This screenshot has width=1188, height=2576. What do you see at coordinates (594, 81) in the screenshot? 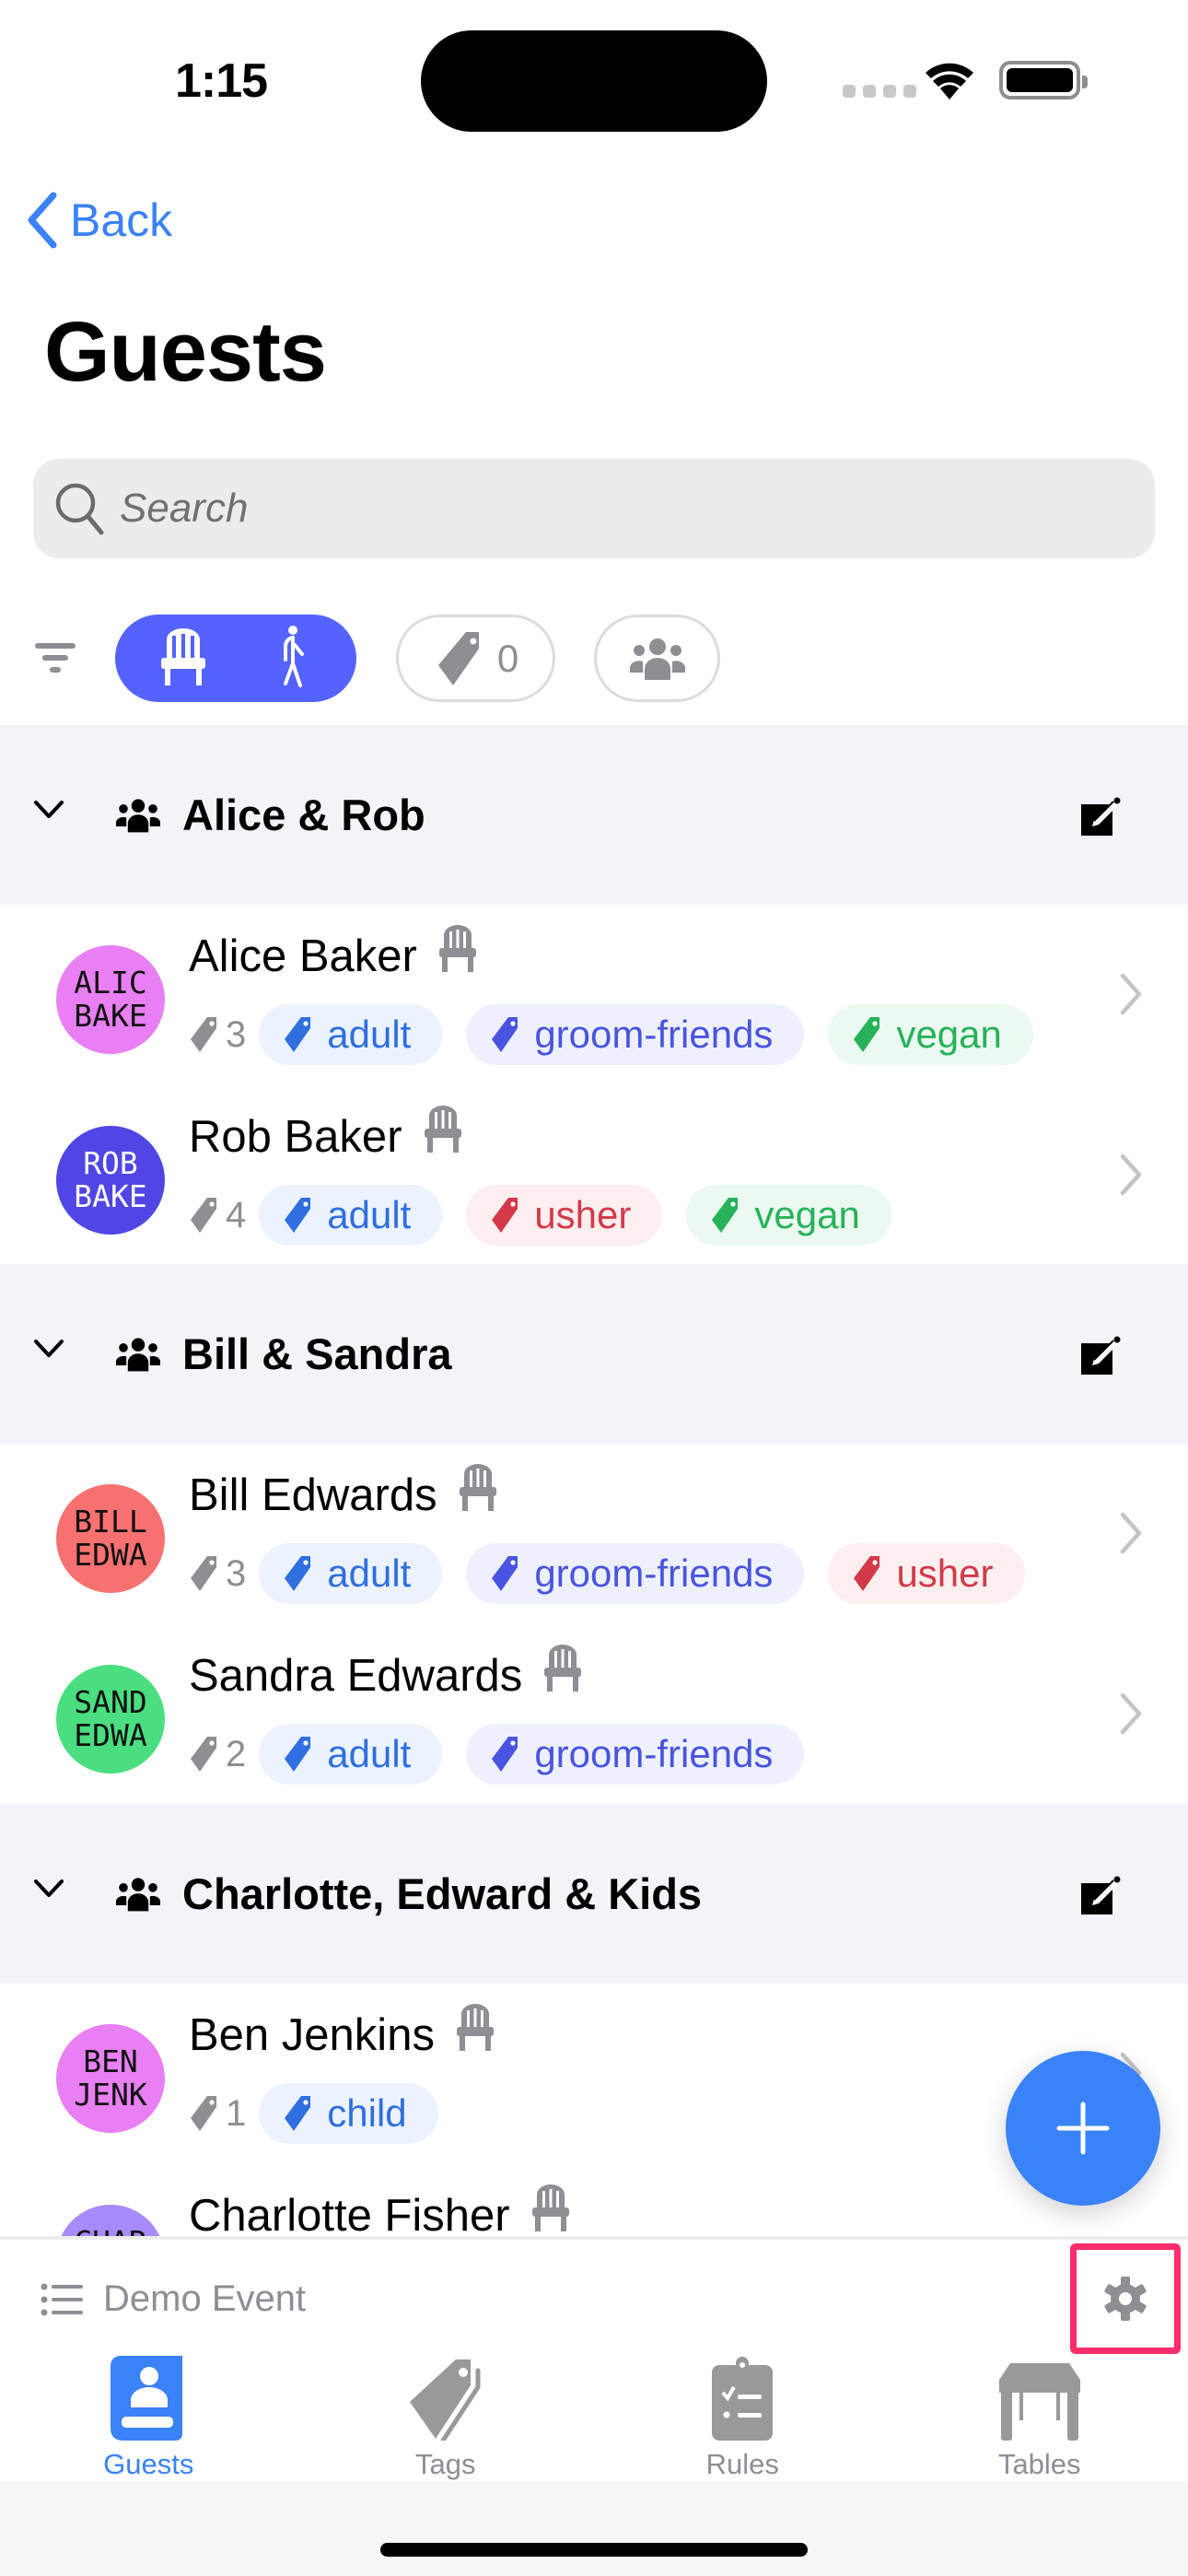
I see `dynamic-island` at bounding box center [594, 81].